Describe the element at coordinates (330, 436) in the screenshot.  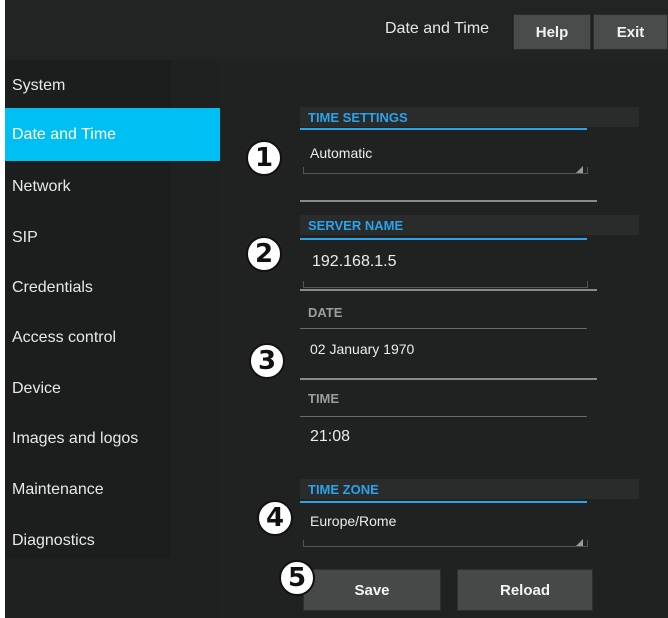
I see `time-value: 21:08` at that location.